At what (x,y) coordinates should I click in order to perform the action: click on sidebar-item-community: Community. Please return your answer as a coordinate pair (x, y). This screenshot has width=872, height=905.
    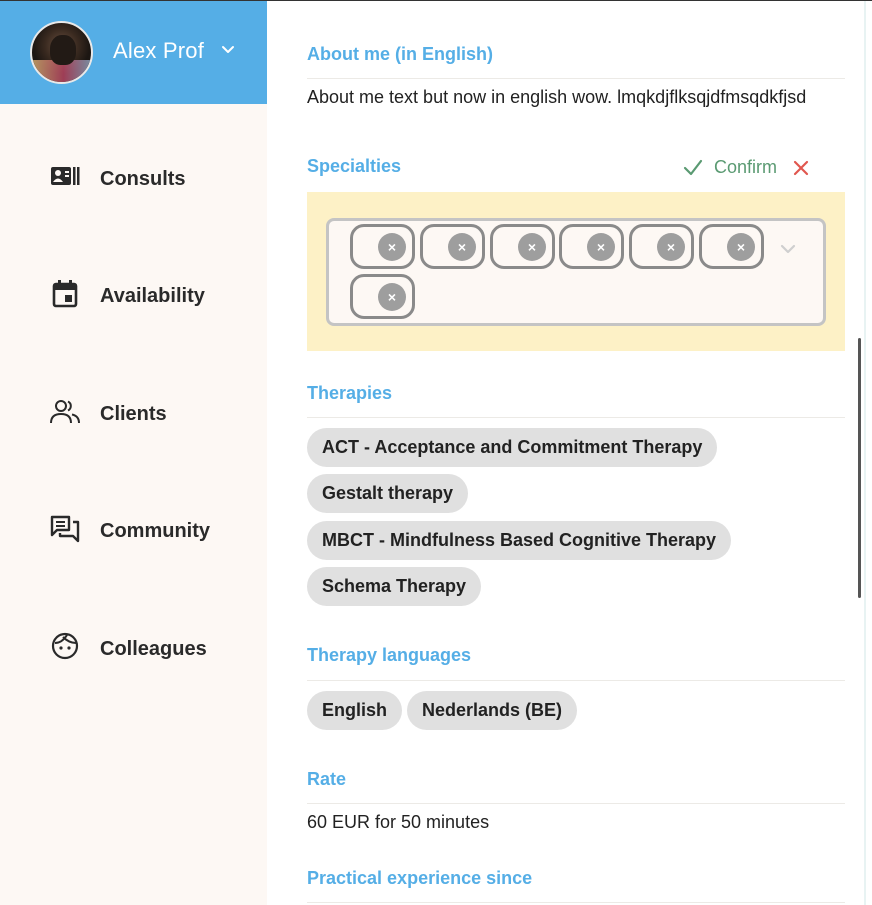
    Looking at the image, I should click on (133, 531).